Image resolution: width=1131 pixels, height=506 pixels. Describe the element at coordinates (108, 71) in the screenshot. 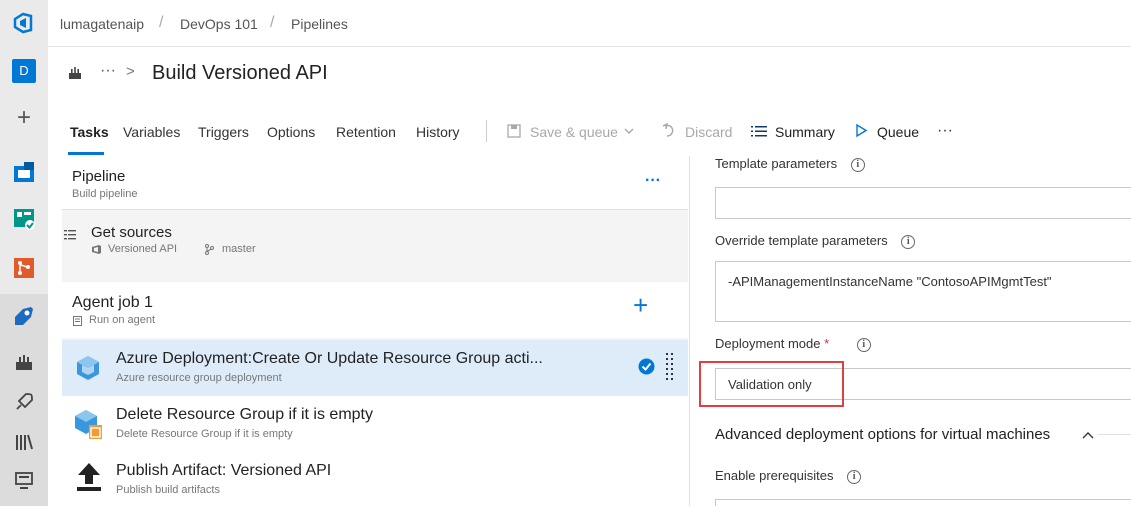

I see `more-breadcrumb-icon: ···` at that location.